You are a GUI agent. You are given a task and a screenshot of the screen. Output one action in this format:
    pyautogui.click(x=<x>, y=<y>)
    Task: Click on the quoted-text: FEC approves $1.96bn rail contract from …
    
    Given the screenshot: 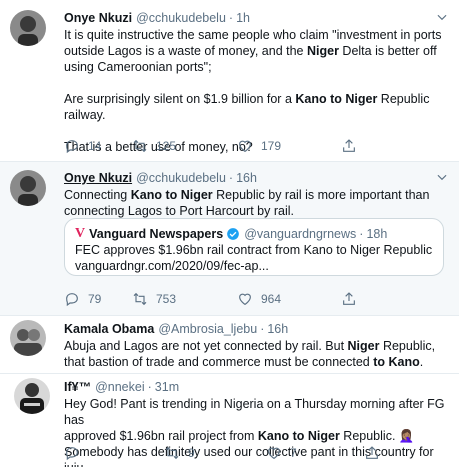 What is the action you would take?
    pyautogui.click(x=254, y=250)
    